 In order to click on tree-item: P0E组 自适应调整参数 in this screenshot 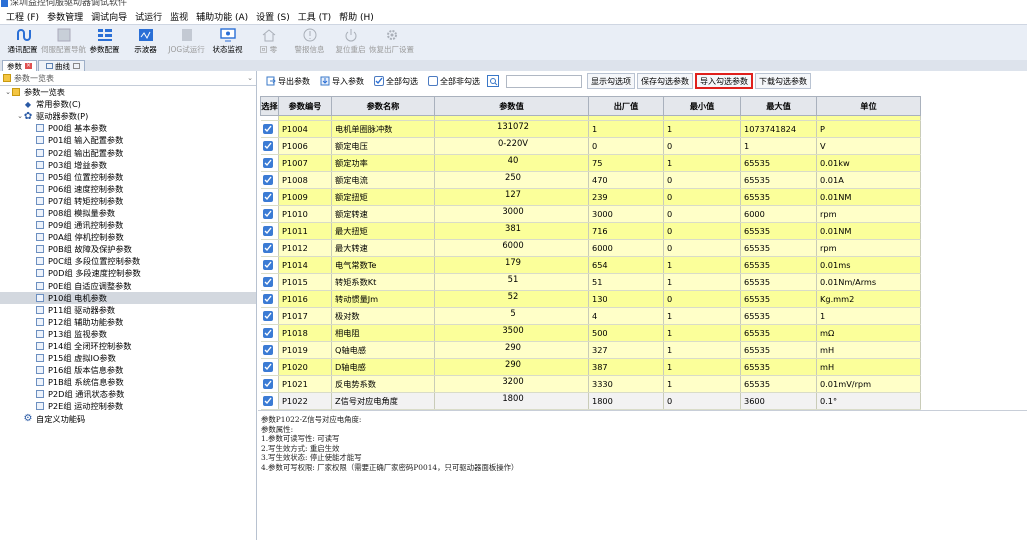, I will do `click(128, 286)`.